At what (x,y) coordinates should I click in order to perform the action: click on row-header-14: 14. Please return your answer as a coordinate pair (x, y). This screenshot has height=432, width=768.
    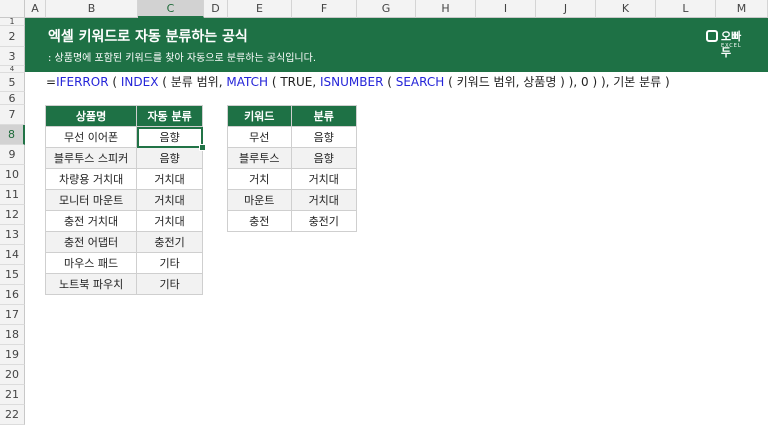
    Looking at the image, I should click on (12, 255).